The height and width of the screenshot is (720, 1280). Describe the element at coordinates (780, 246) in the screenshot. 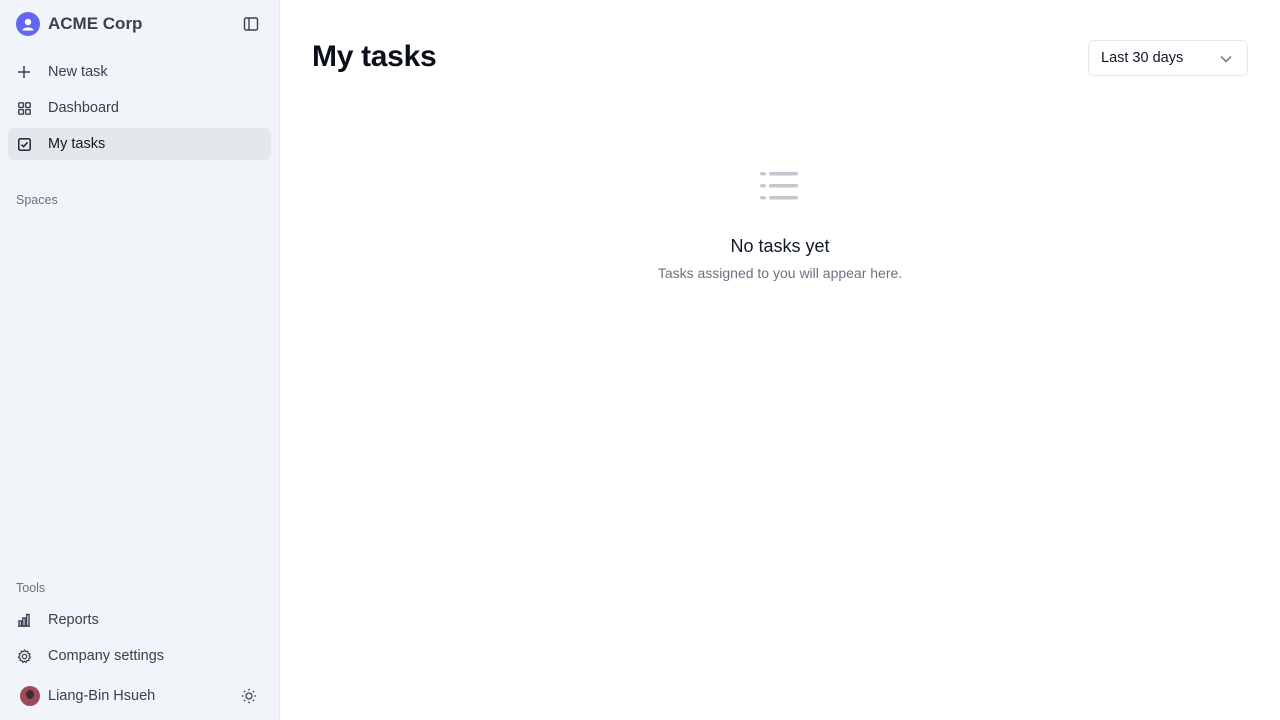

I see `empty-state-title: No tasks yet` at that location.